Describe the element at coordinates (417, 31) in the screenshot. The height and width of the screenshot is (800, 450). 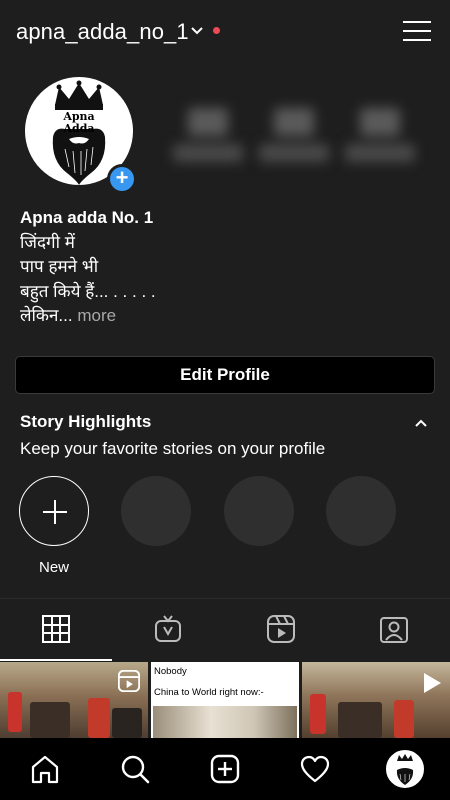
I see `hamburger-menu-icon` at that location.